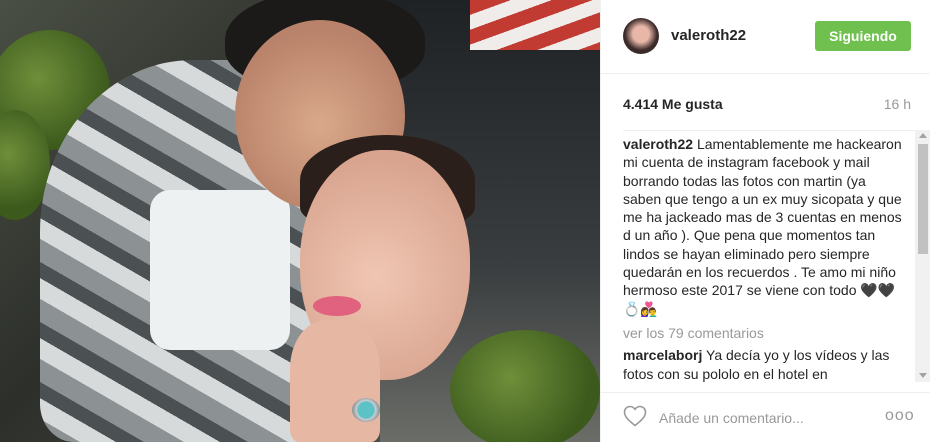 The height and width of the screenshot is (443, 930). I want to click on comment-username: marcelaborj, so click(662, 355).